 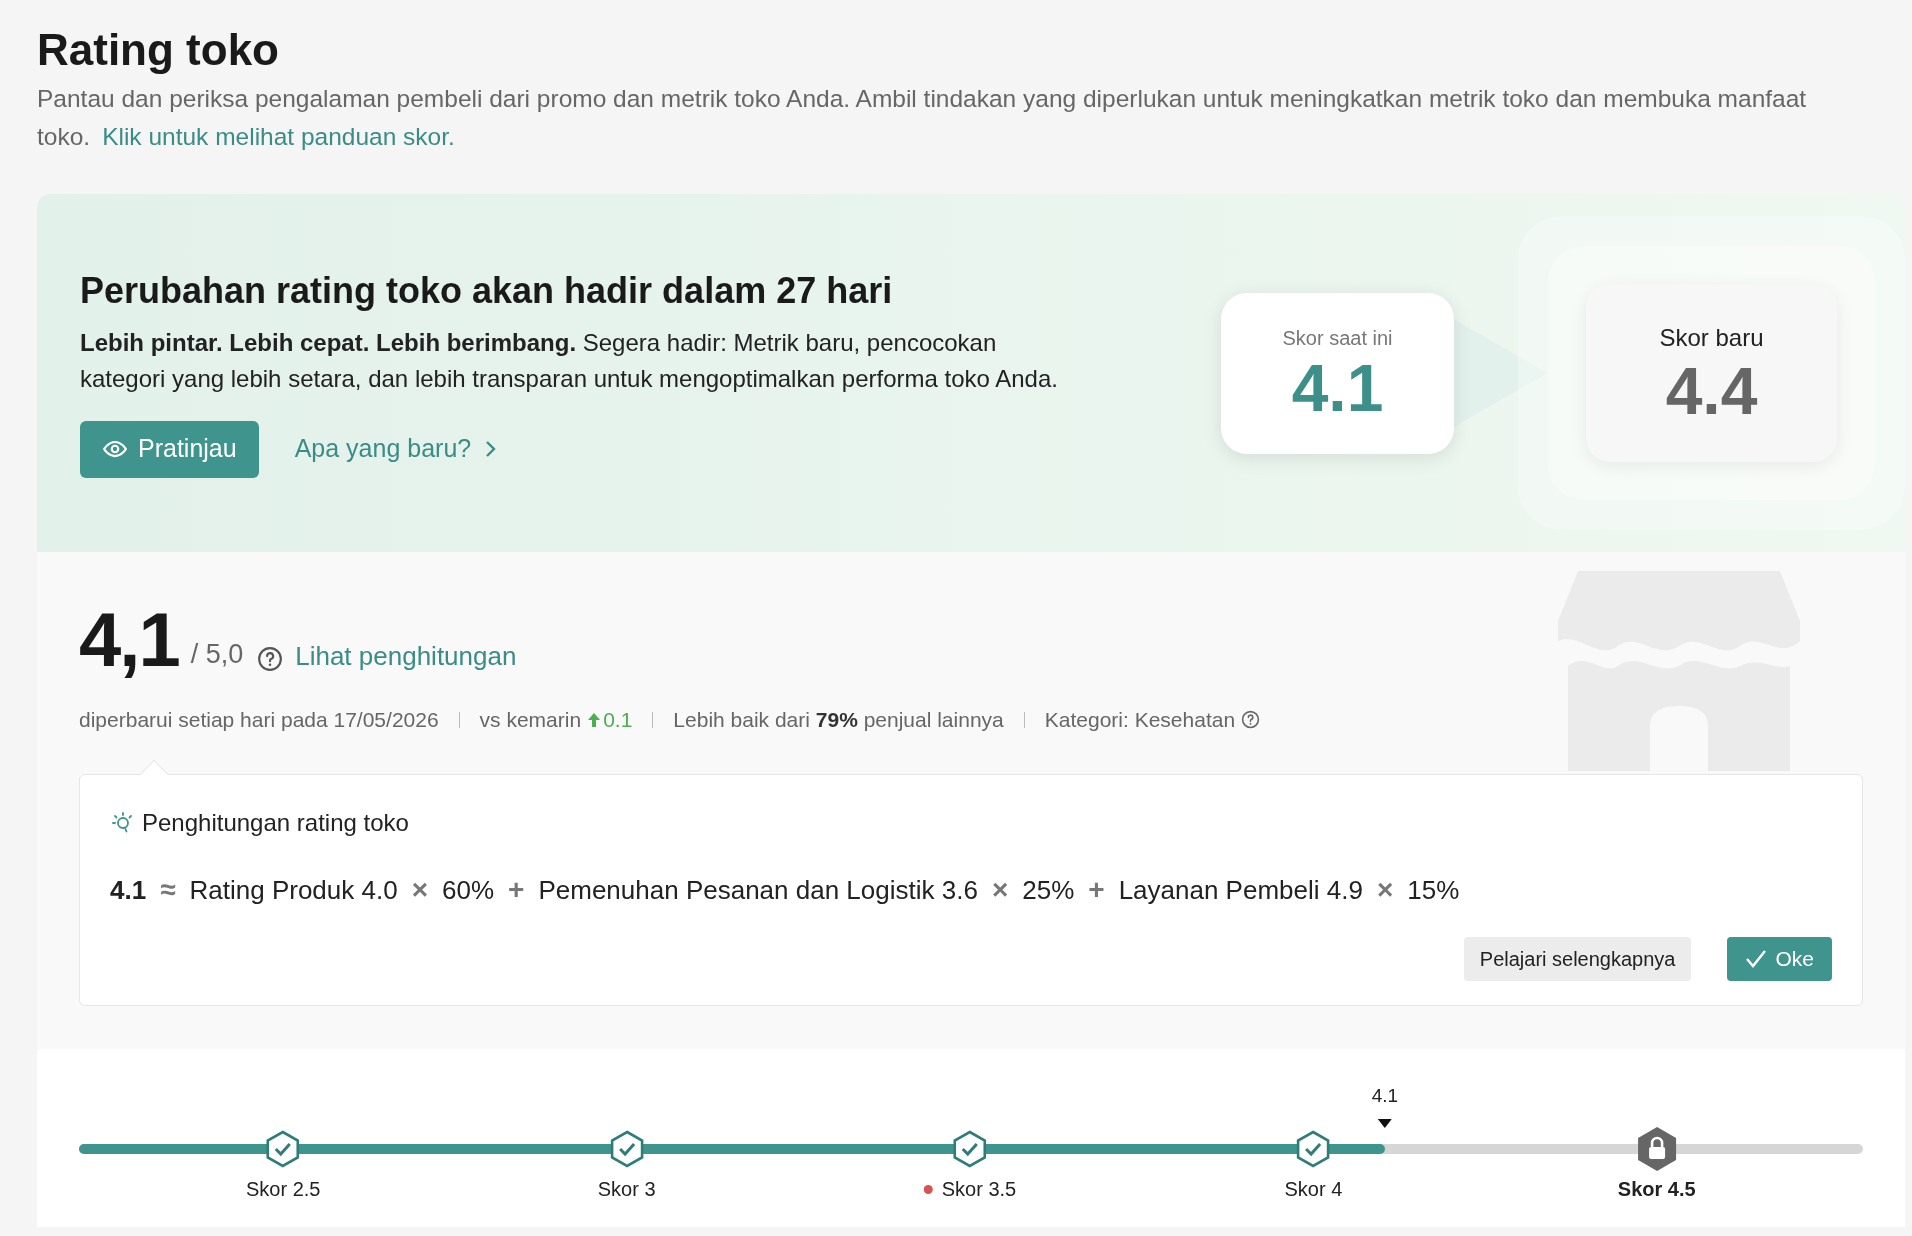 I want to click on caret-down-icon, so click(x=1384, y=1123).